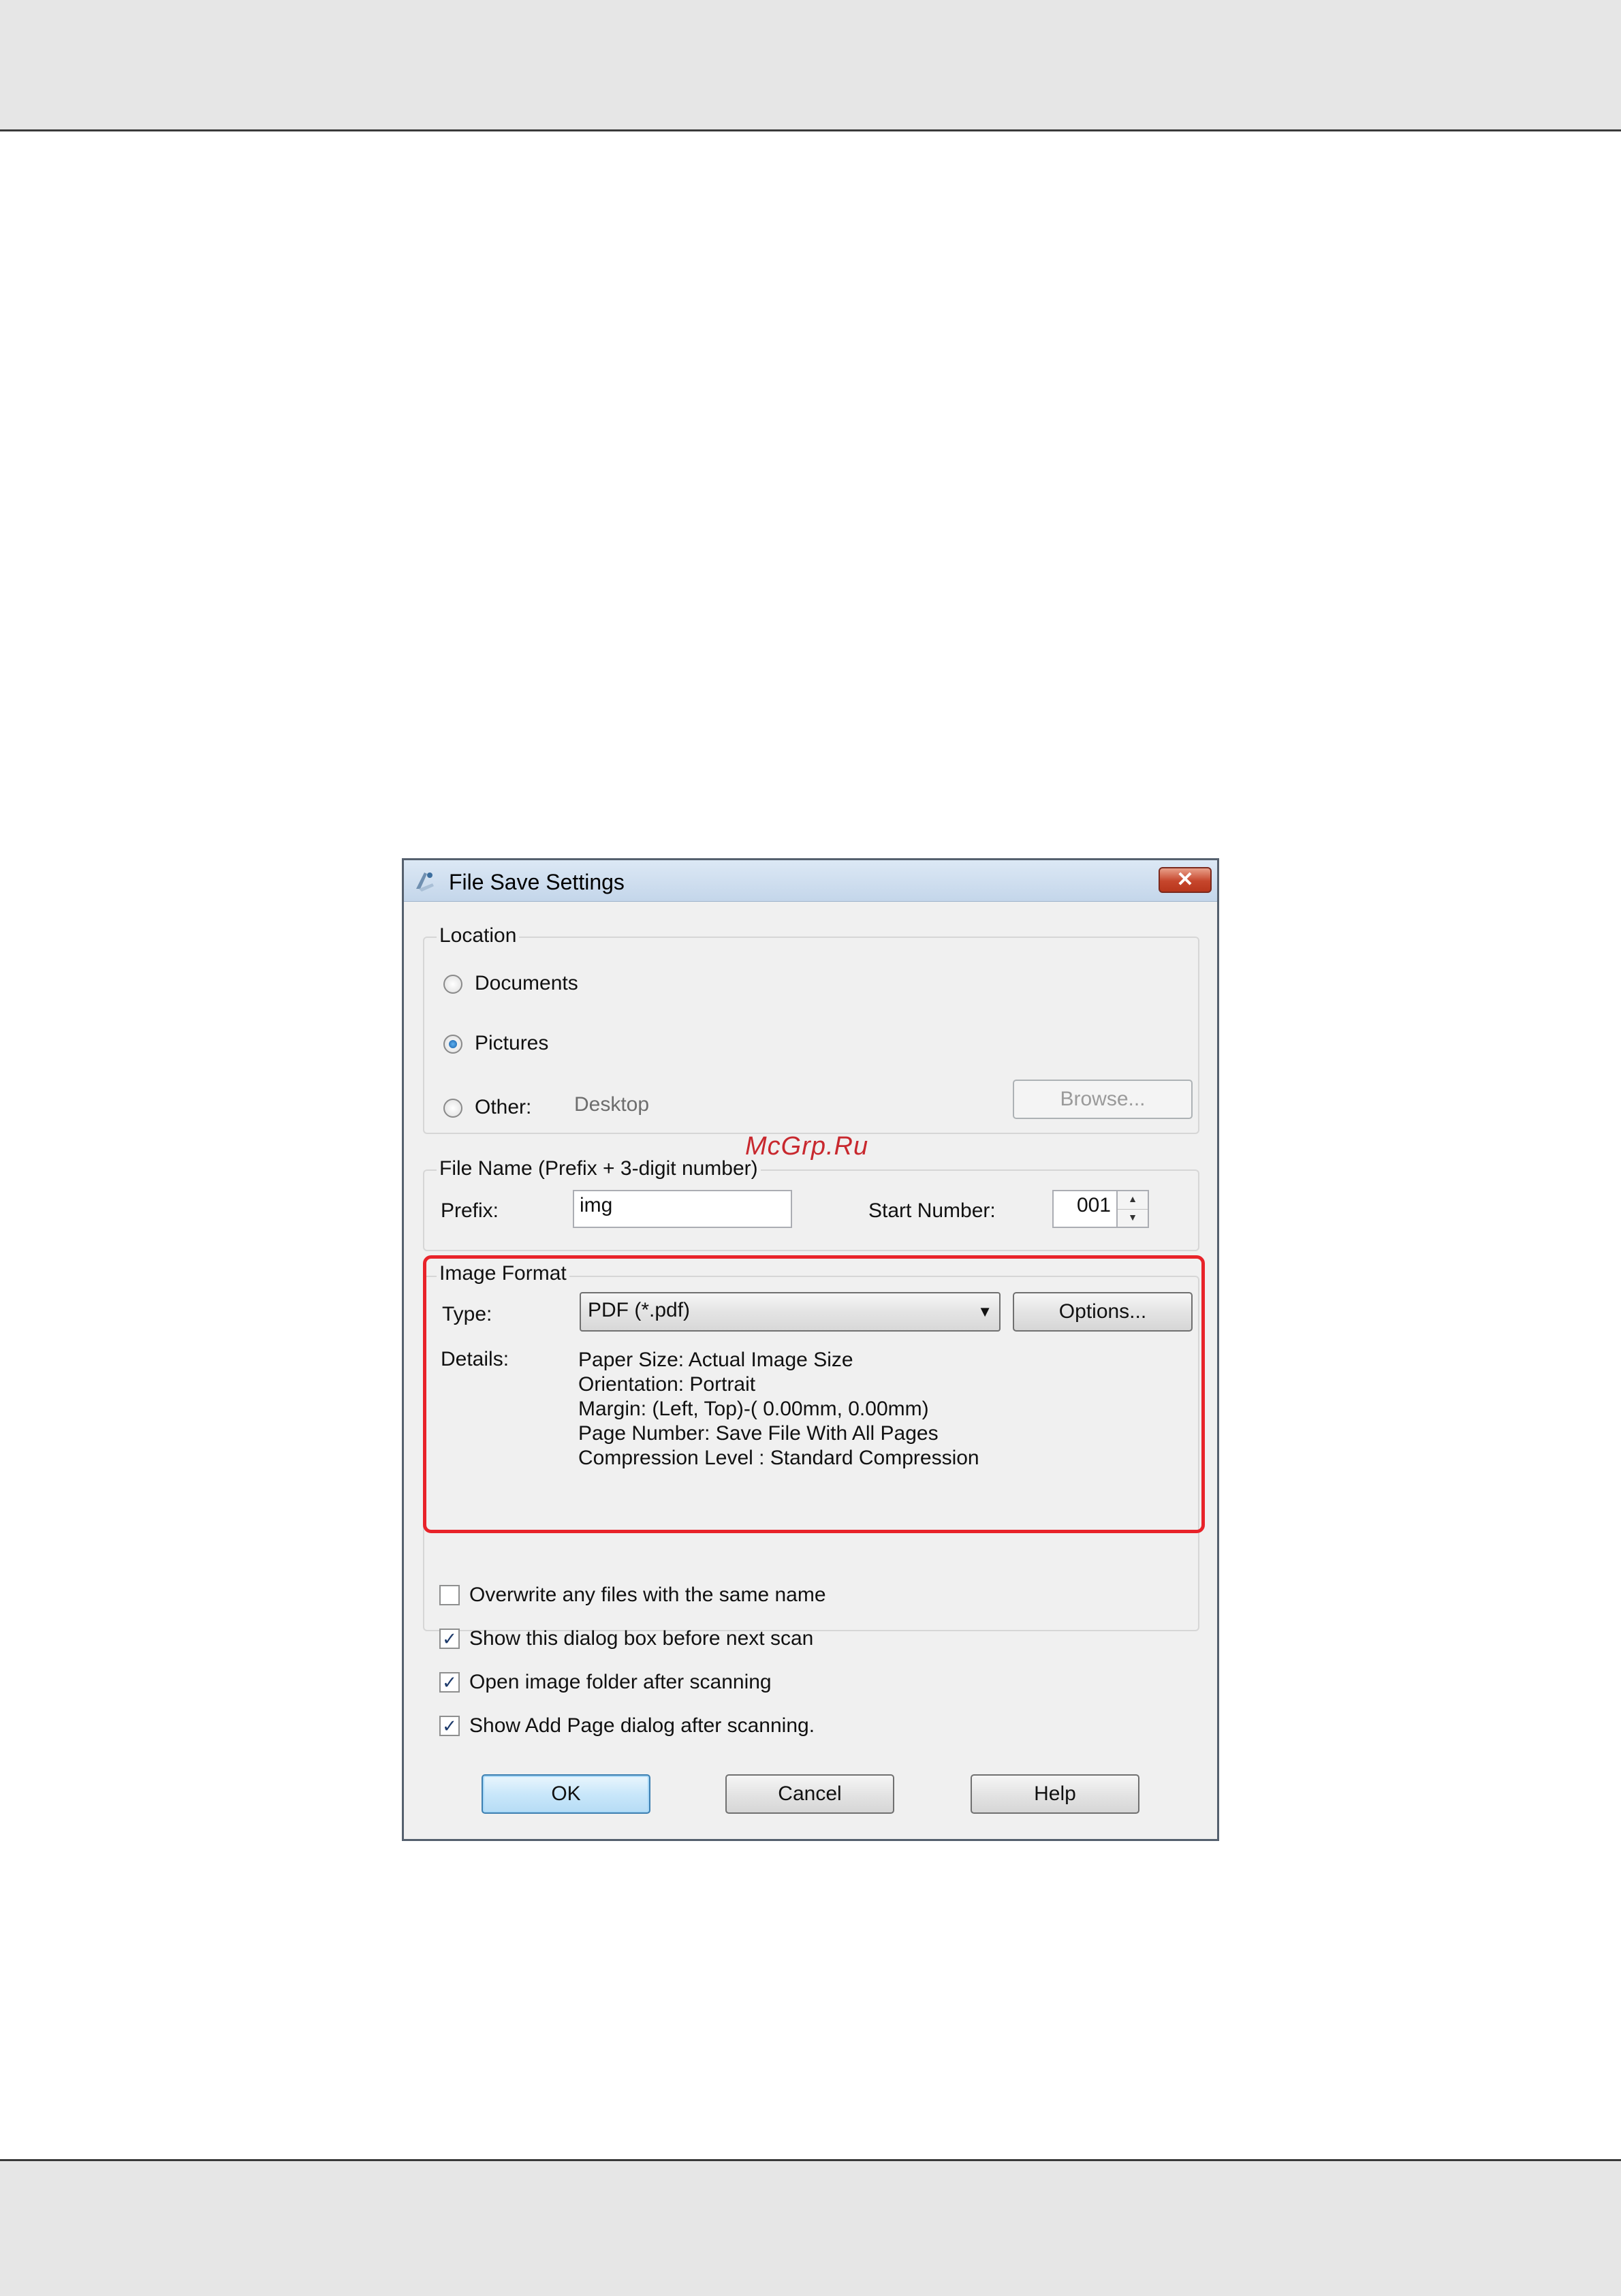  I want to click on cancel-button: Cancel, so click(809, 1794).